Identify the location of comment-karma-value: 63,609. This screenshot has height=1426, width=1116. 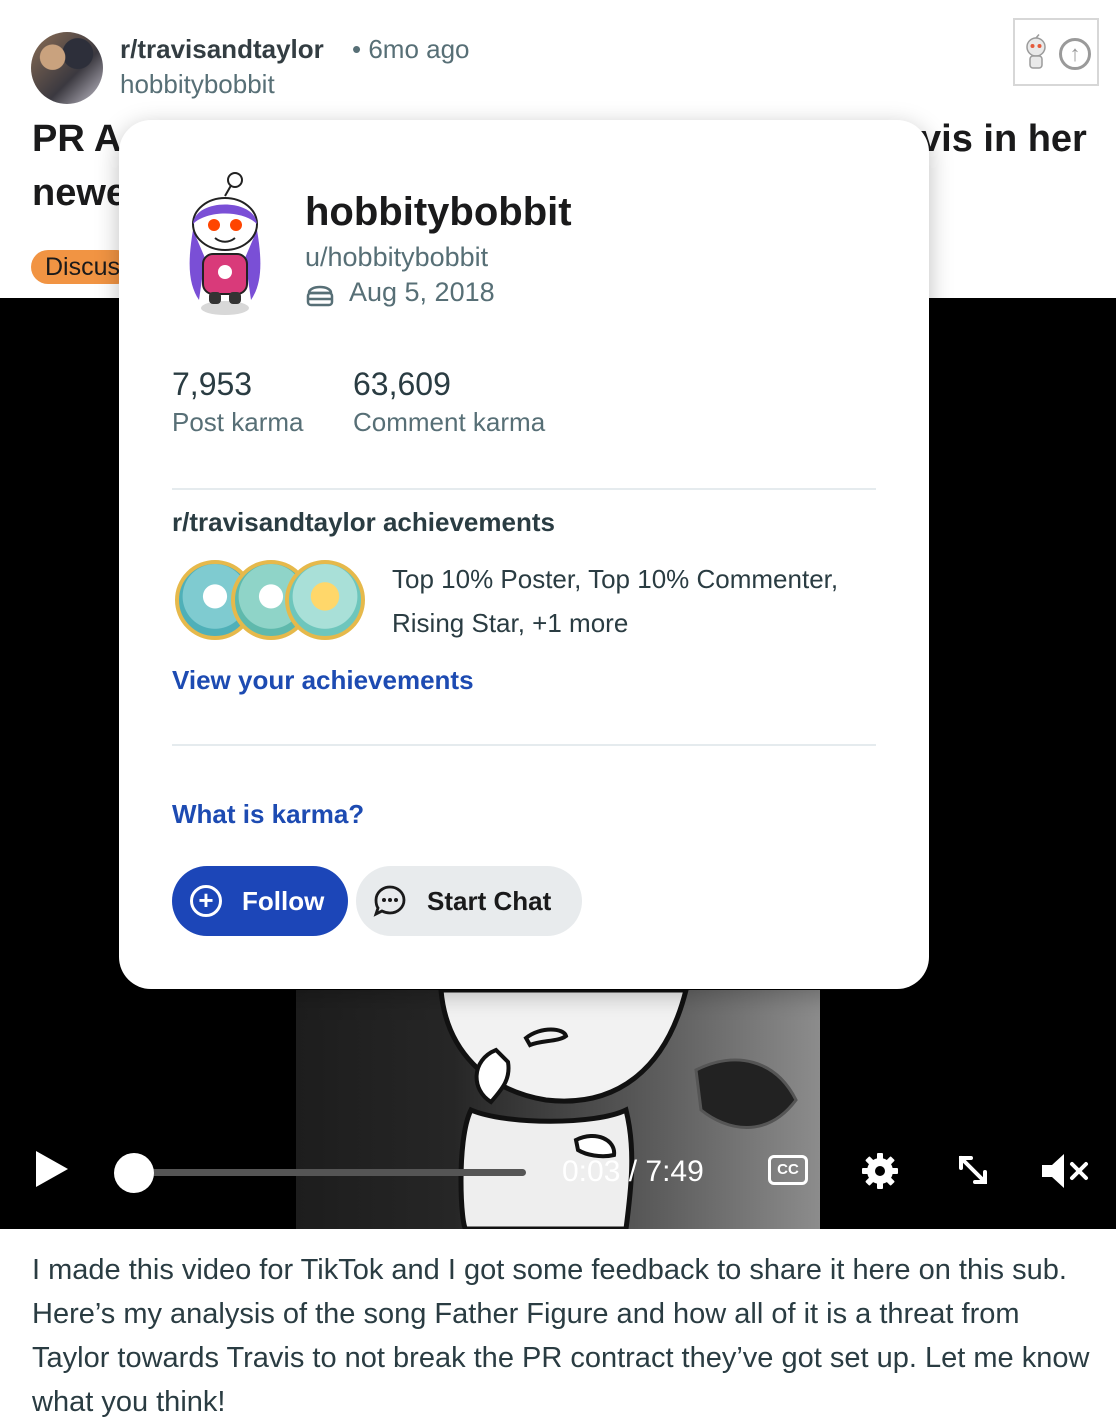
(402, 384).